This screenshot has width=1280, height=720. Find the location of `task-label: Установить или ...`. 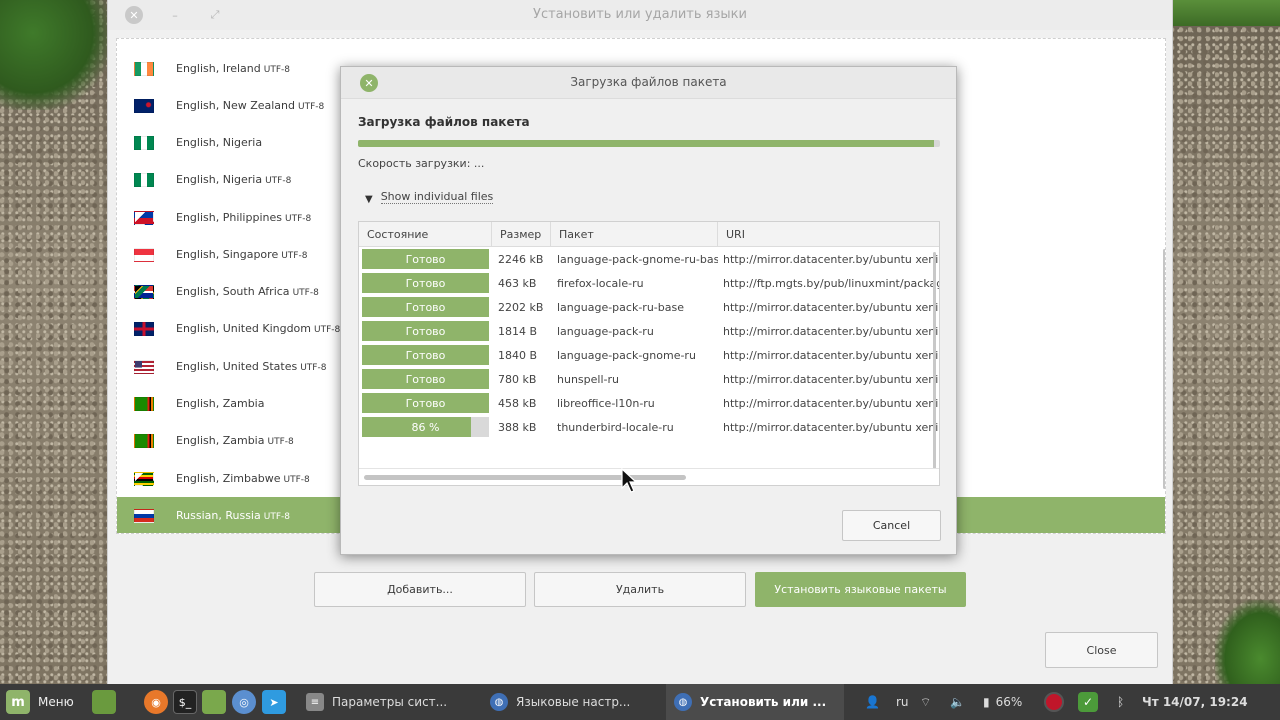

task-label: Установить или ... is located at coordinates (763, 702).